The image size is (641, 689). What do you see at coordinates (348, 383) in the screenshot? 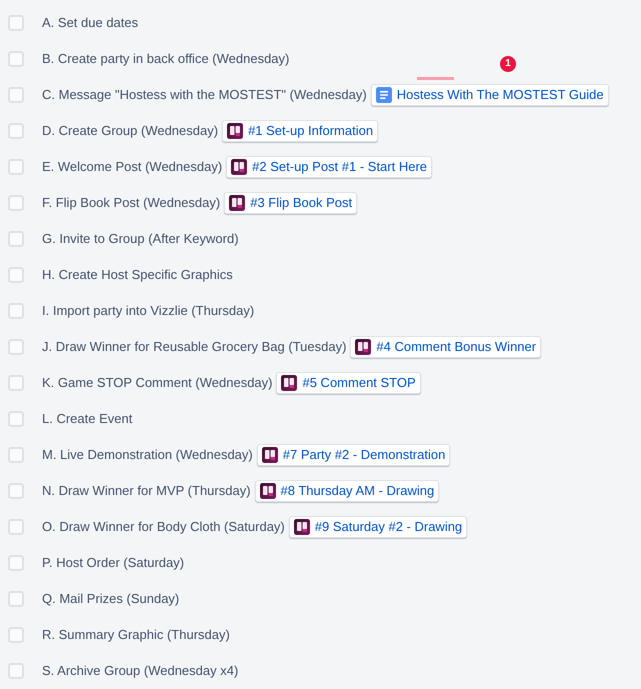
I see `page-link: #5 Comment STOP` at bounding box center [348, 383].